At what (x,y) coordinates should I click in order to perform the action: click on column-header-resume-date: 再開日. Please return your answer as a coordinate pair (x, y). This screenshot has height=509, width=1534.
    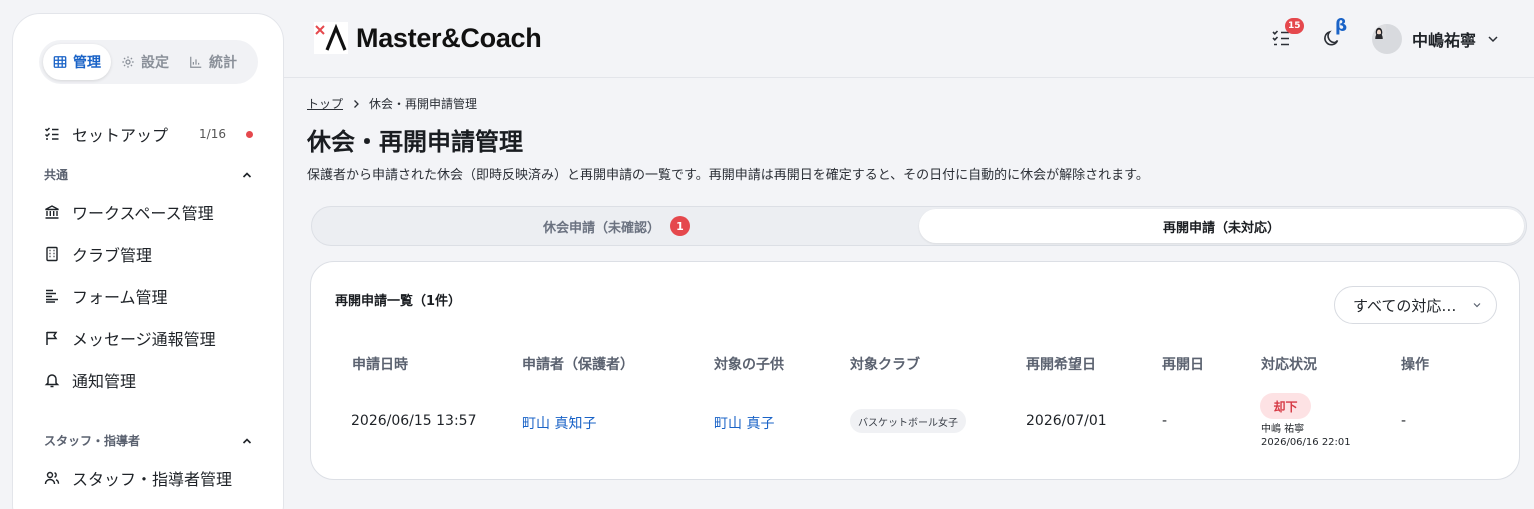
    Looking at the image, I should click on (1183, 364).